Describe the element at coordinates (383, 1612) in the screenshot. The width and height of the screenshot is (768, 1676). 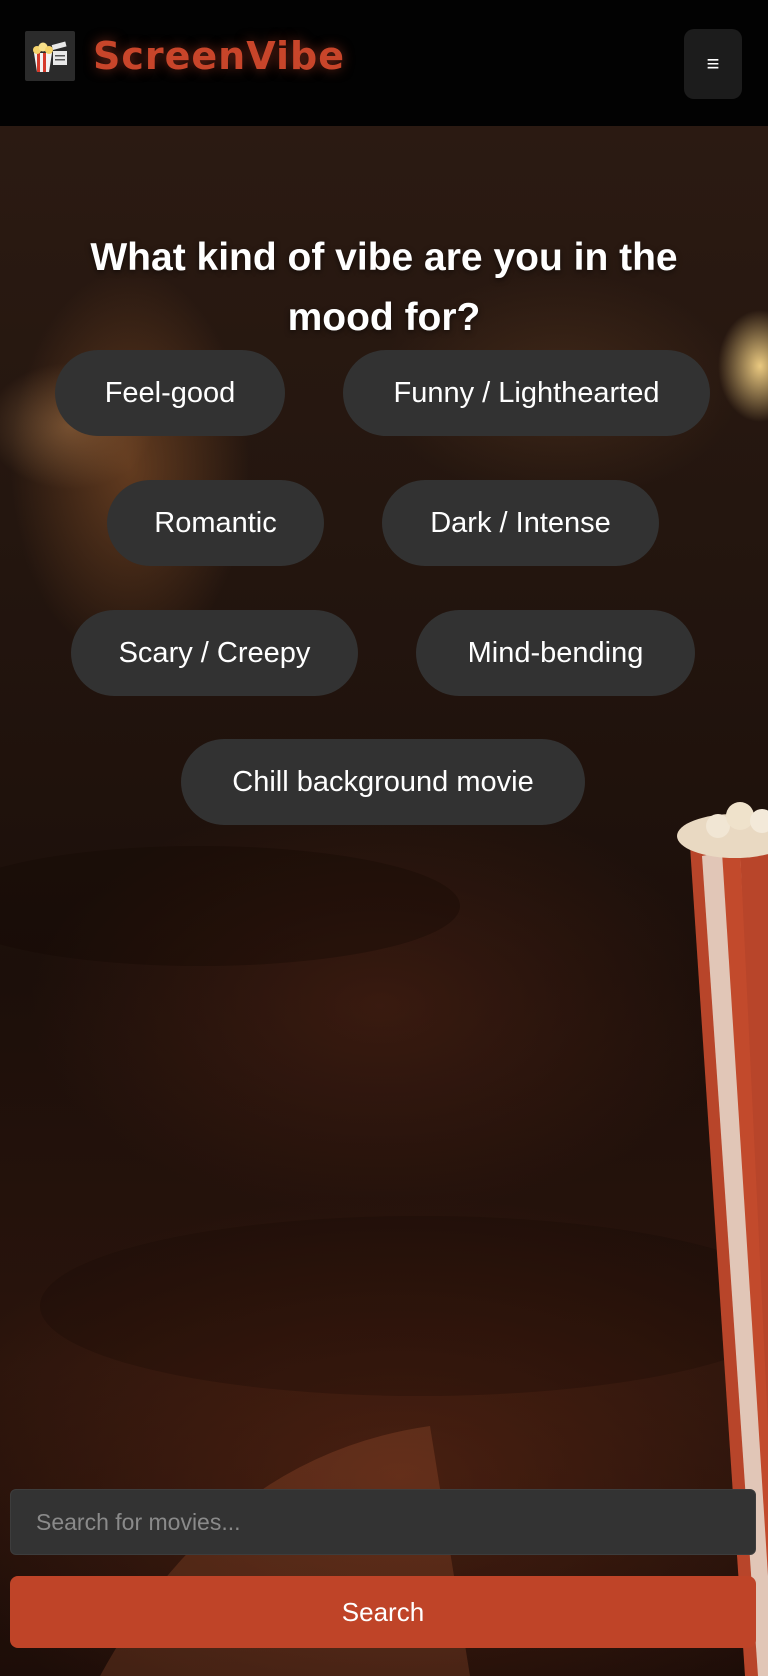
I see `search-button: Search` at that location.